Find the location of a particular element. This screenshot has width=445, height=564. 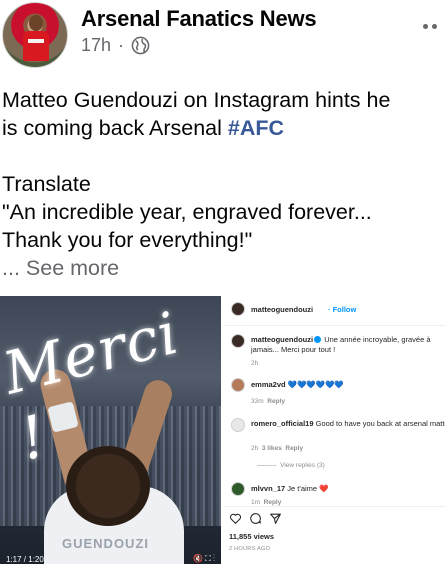

ig-actions is located at coordinates (255, 518).